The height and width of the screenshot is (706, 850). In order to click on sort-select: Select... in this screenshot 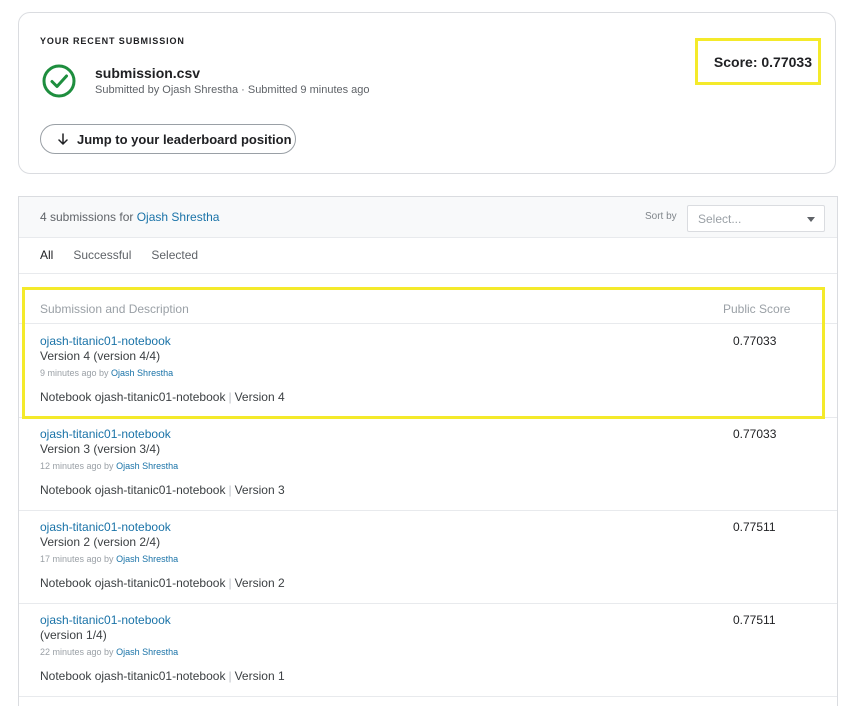, I will do `click(756, 218)`.